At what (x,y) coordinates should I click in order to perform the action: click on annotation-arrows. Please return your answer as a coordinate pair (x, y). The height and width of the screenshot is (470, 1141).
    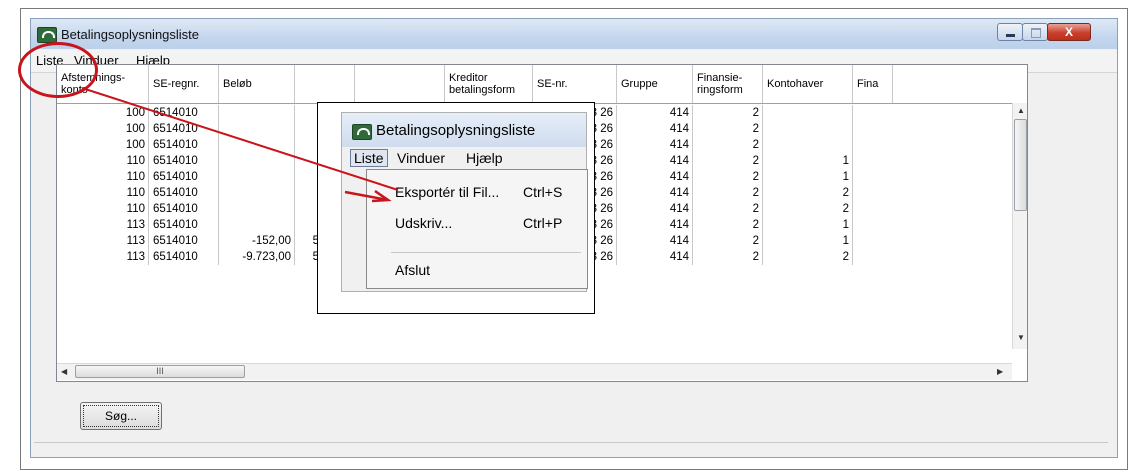
    Looking at the image, I should click on (240, 145).